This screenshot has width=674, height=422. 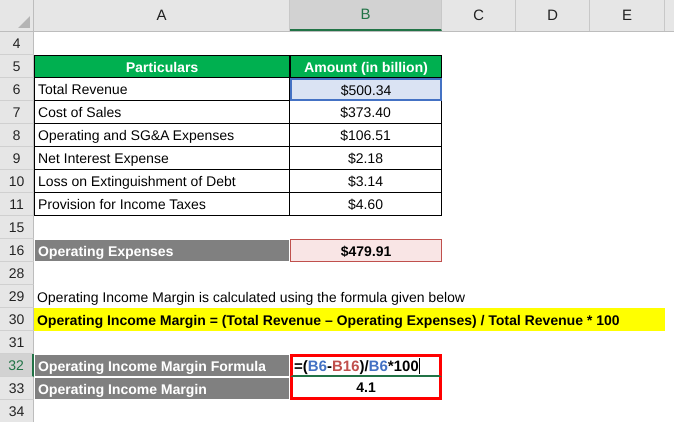 What do you see at coordinates (162, 181) in the screenshot?
I see `table-cell: Loss on Extinguishment of Debt` at bounding box center [162, 181].